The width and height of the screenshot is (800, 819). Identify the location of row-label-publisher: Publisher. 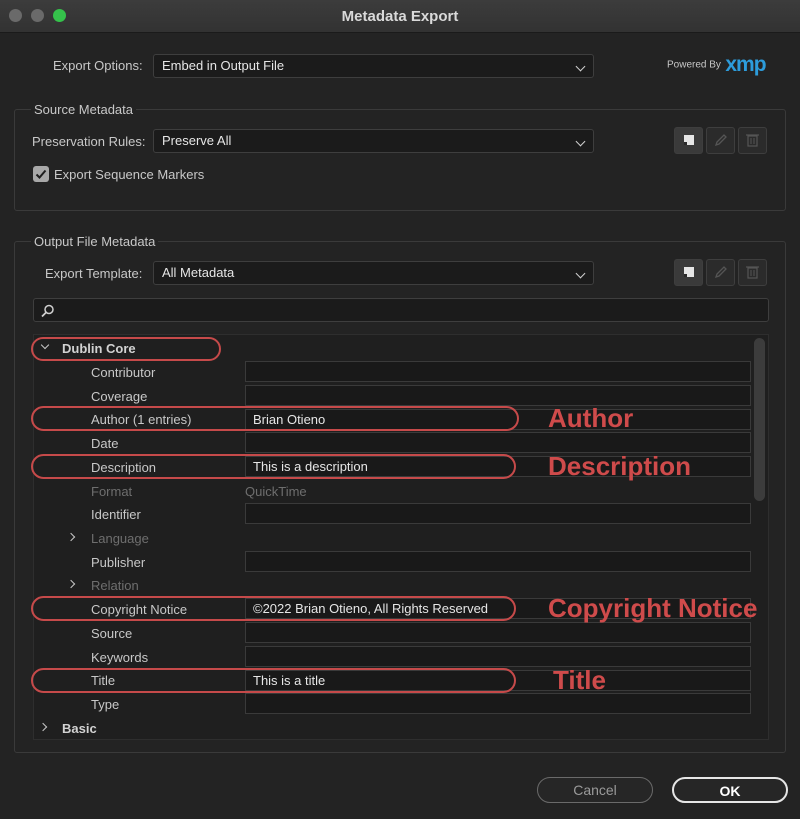
(118, 562).